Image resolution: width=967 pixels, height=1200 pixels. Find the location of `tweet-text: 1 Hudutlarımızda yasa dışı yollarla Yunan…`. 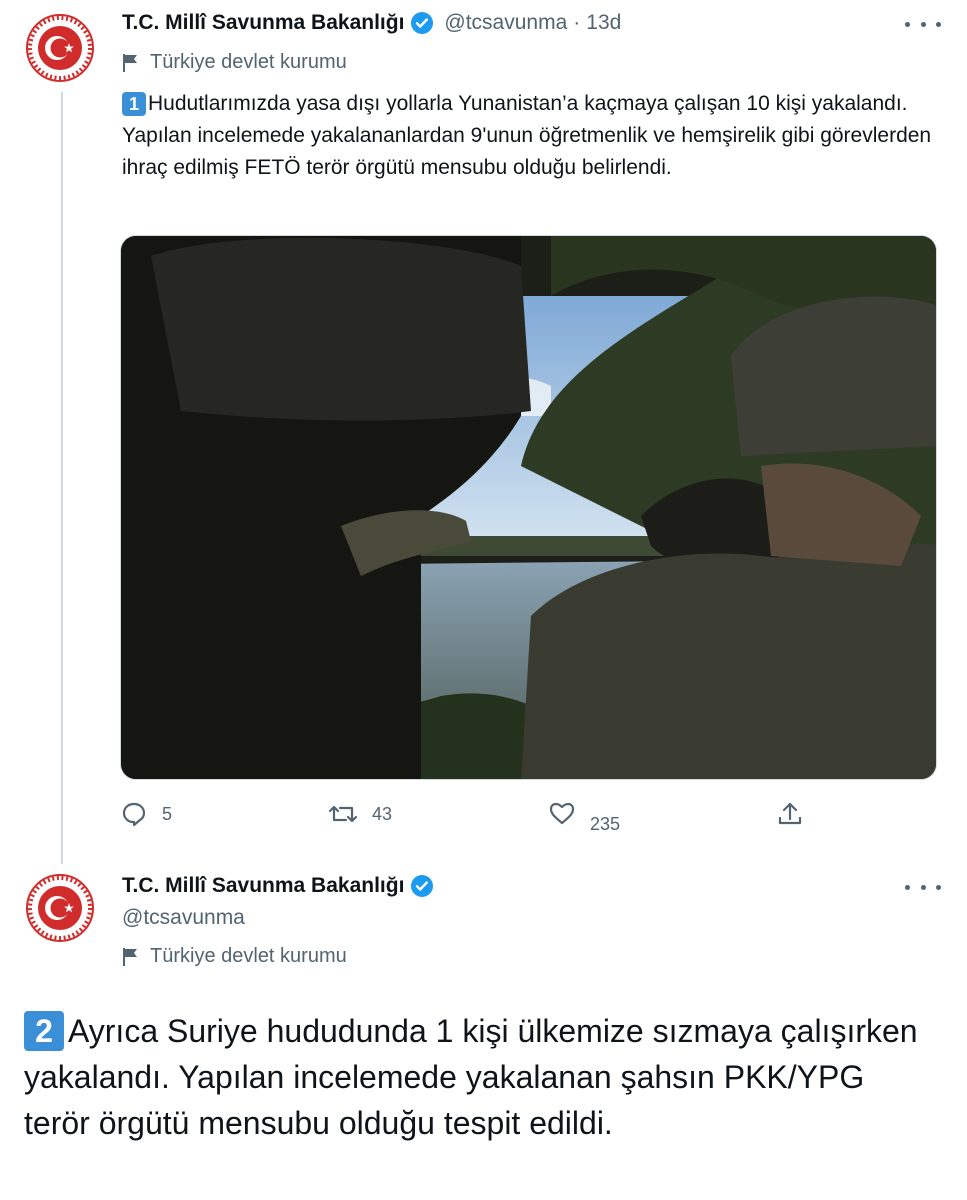

tweet-text: 1 Hudutlarımızda yasa dışı yollarla Yunan… is located at coordinates (528, 136).